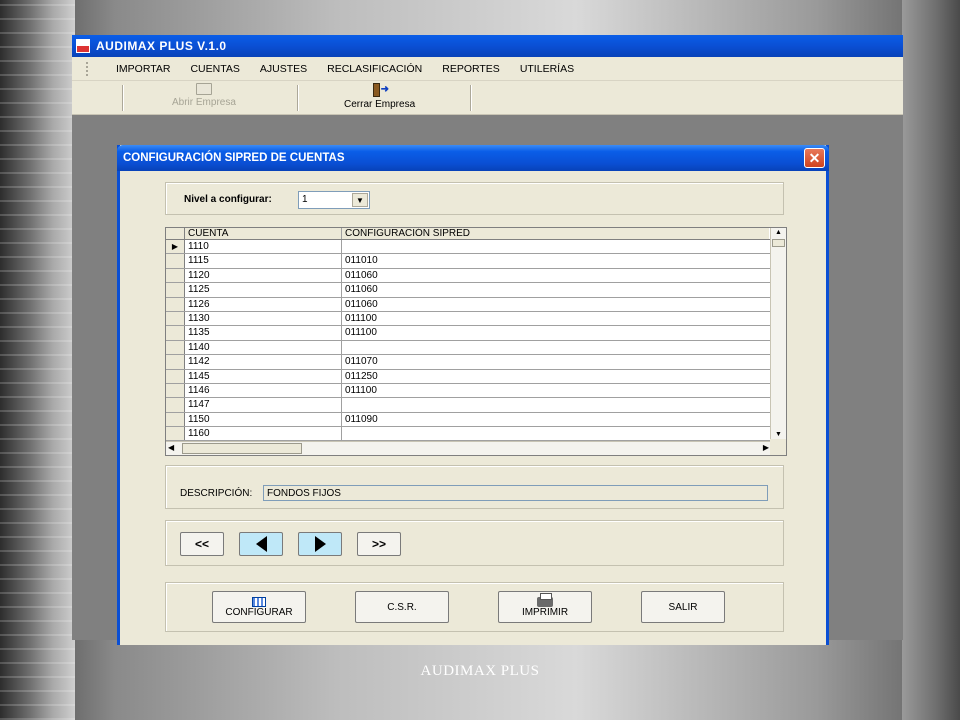  Describe the element at coordinates (204, 95) in the screenshot. I see `abrir-empresa-button: Abrir Empresa` at that location.